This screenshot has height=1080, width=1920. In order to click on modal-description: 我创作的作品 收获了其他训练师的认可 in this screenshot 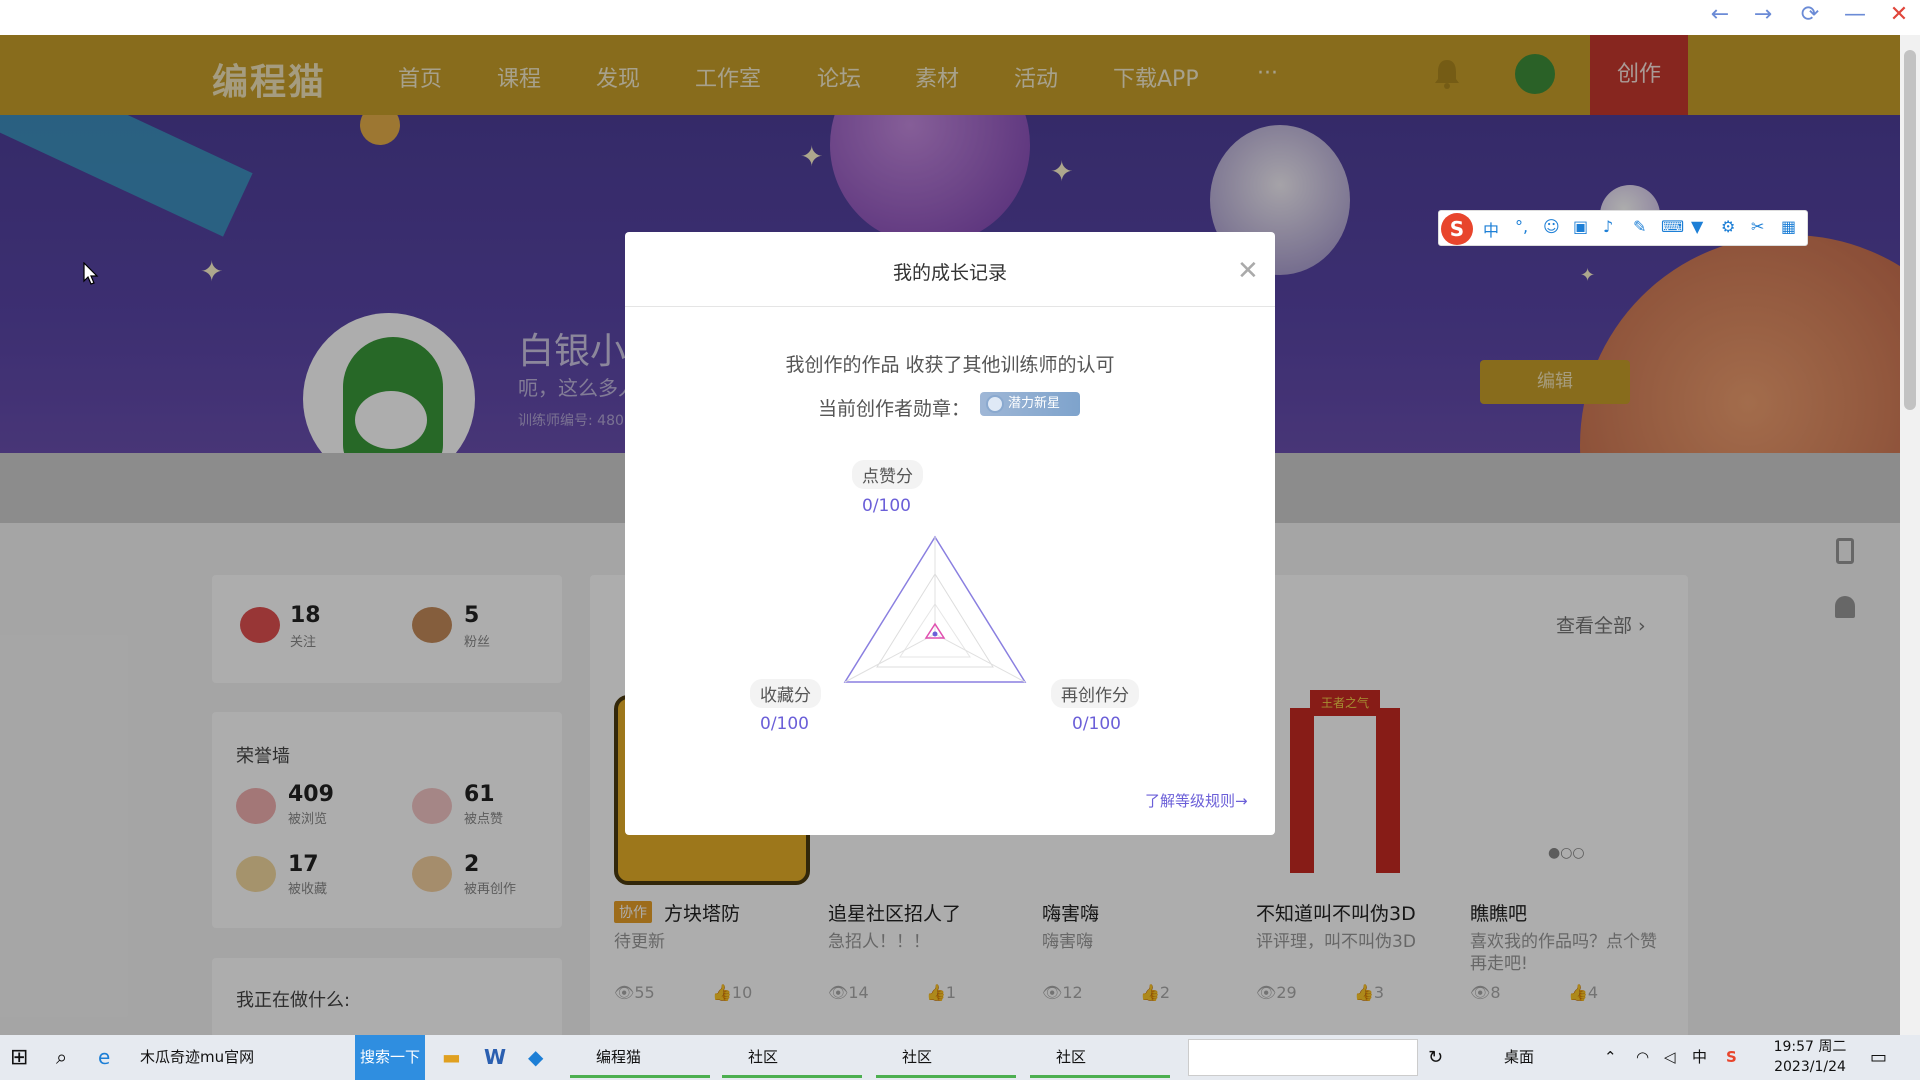, I will do `click(950, 365)`.